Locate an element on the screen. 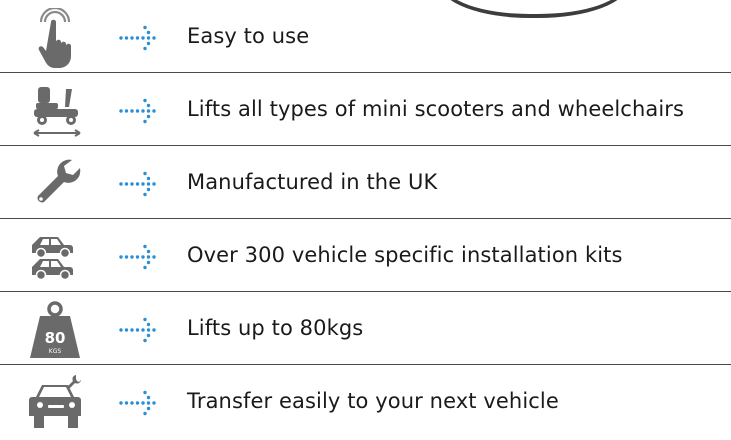 The height and width of the screenshot is (440, 731). feature-label: Easy to use is located at coordinates (248, 36).